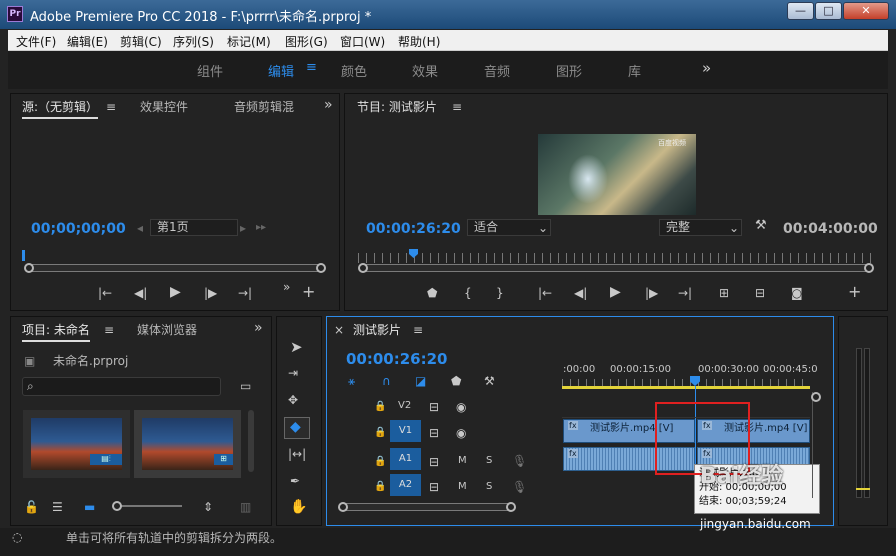  Describe the element at coordinates (339, 330) in the screenshot. I see `timeline-close-icon: ×` at that location.